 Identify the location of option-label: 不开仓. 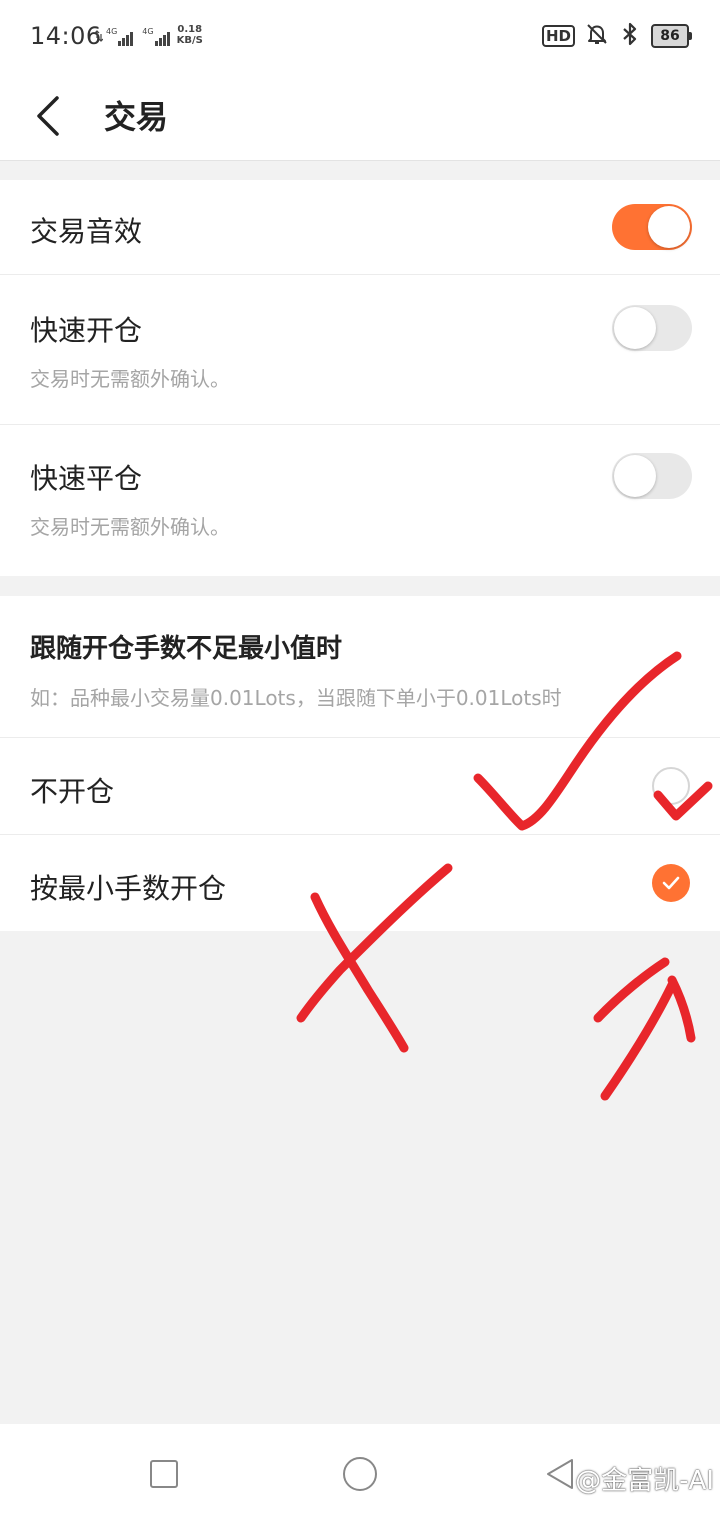
(72, 791).